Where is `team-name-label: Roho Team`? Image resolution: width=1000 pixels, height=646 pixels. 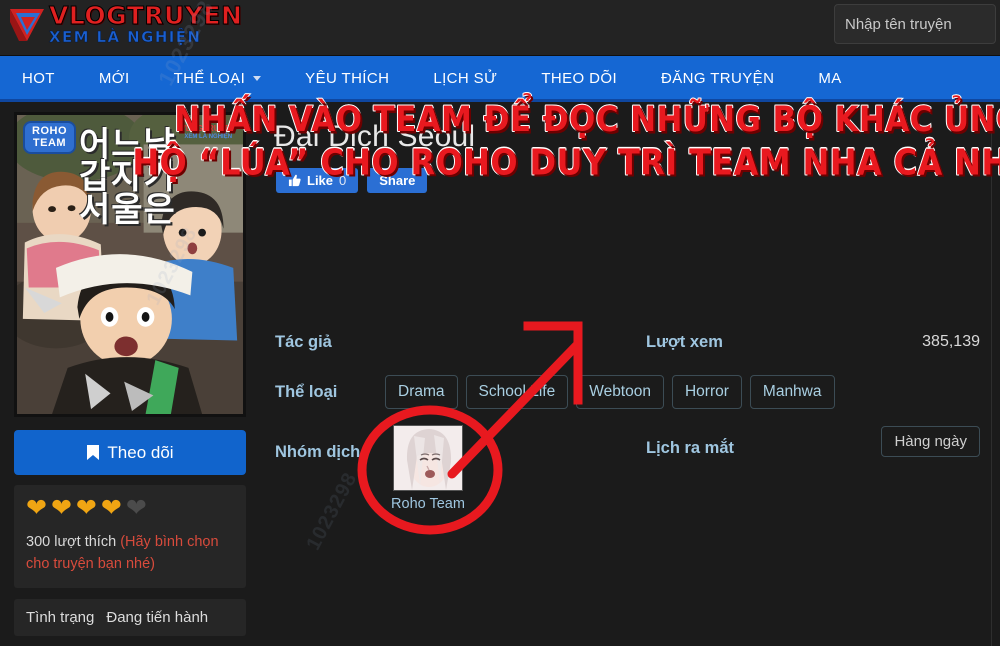 team-name-label: Roho Team is located at coordinates (428, 504).